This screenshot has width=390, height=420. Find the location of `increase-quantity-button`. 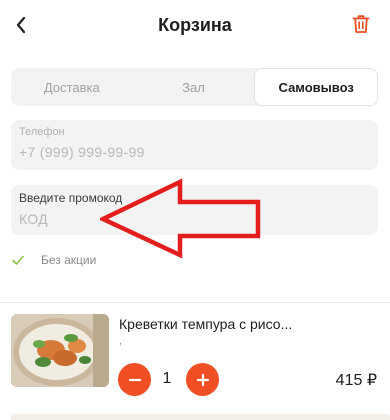

increase-quantity-button is located at coordinates (202, 379).